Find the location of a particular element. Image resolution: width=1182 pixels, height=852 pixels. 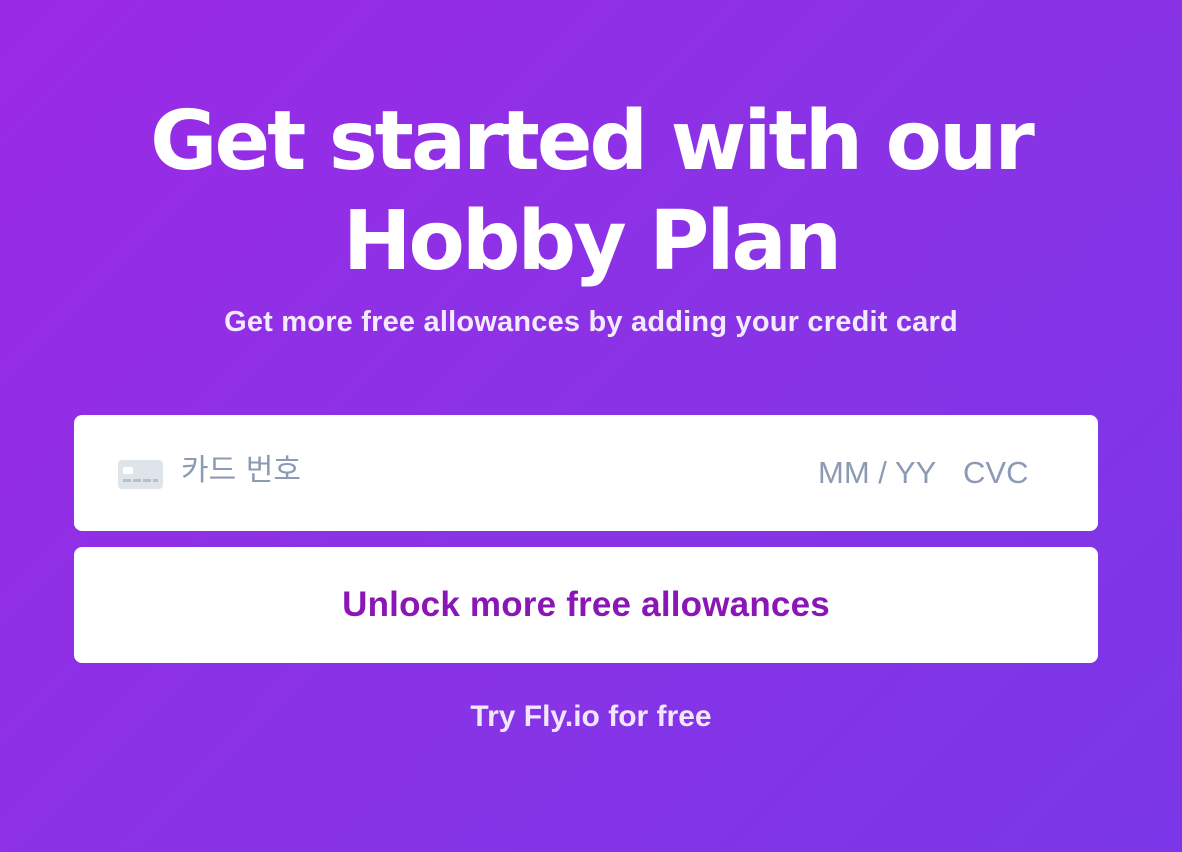

expiry-input is located at coordinates (883, 473).